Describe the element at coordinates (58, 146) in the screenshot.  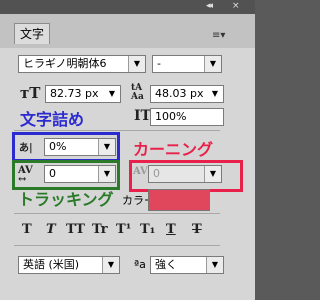
I see `tsume-value: 0%` at that location.